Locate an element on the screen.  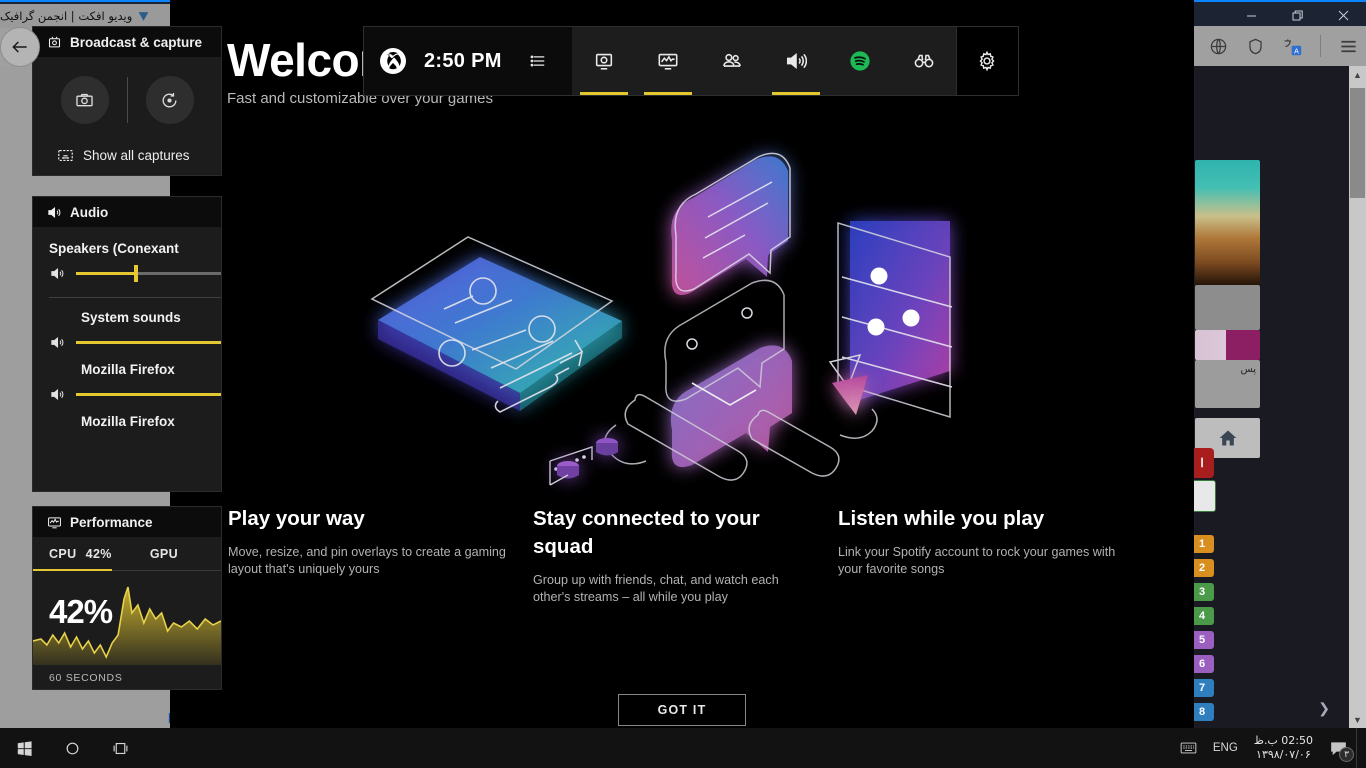
shield-icon is located at coordinates (1255, 46).